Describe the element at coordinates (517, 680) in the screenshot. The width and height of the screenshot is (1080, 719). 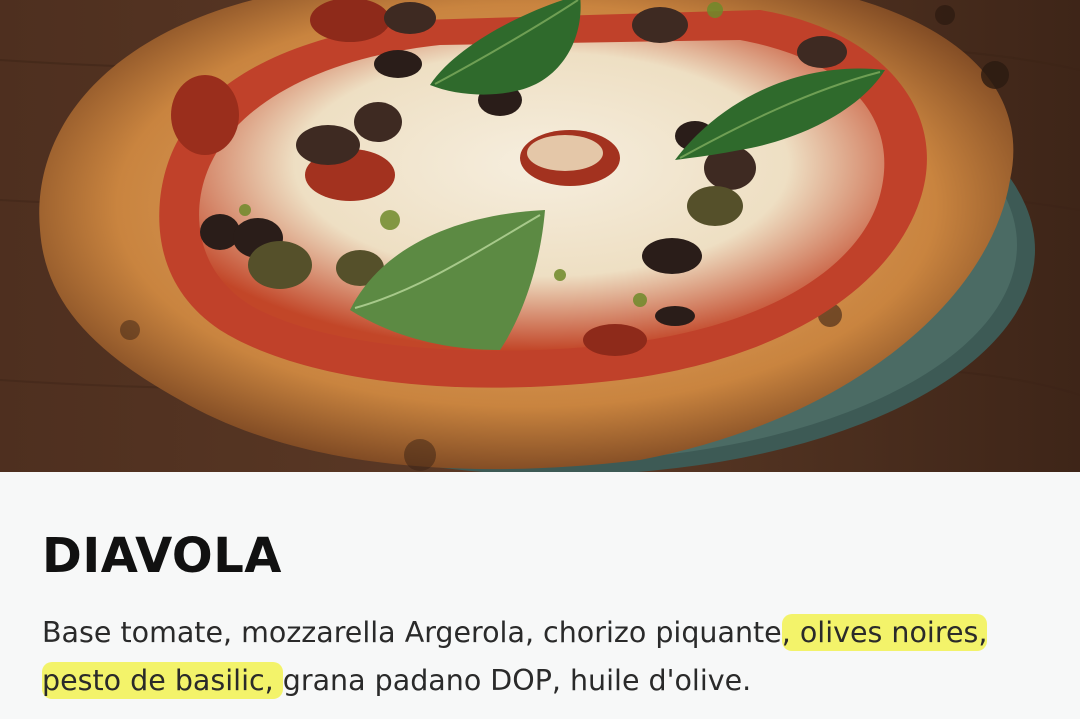
I see `description-text-end: grana padano DOP, huile d'olive.` at that location.